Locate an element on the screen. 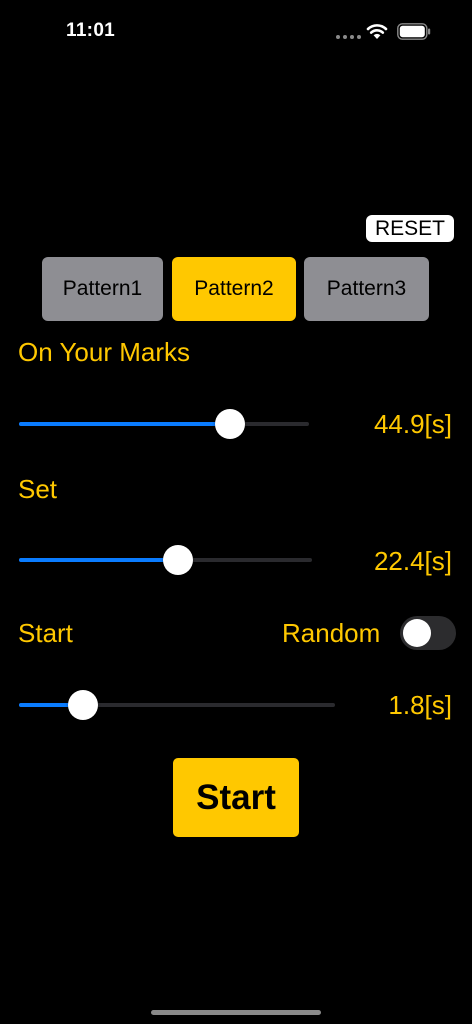  signal-dots-icon is located at coordinates (348, 37).